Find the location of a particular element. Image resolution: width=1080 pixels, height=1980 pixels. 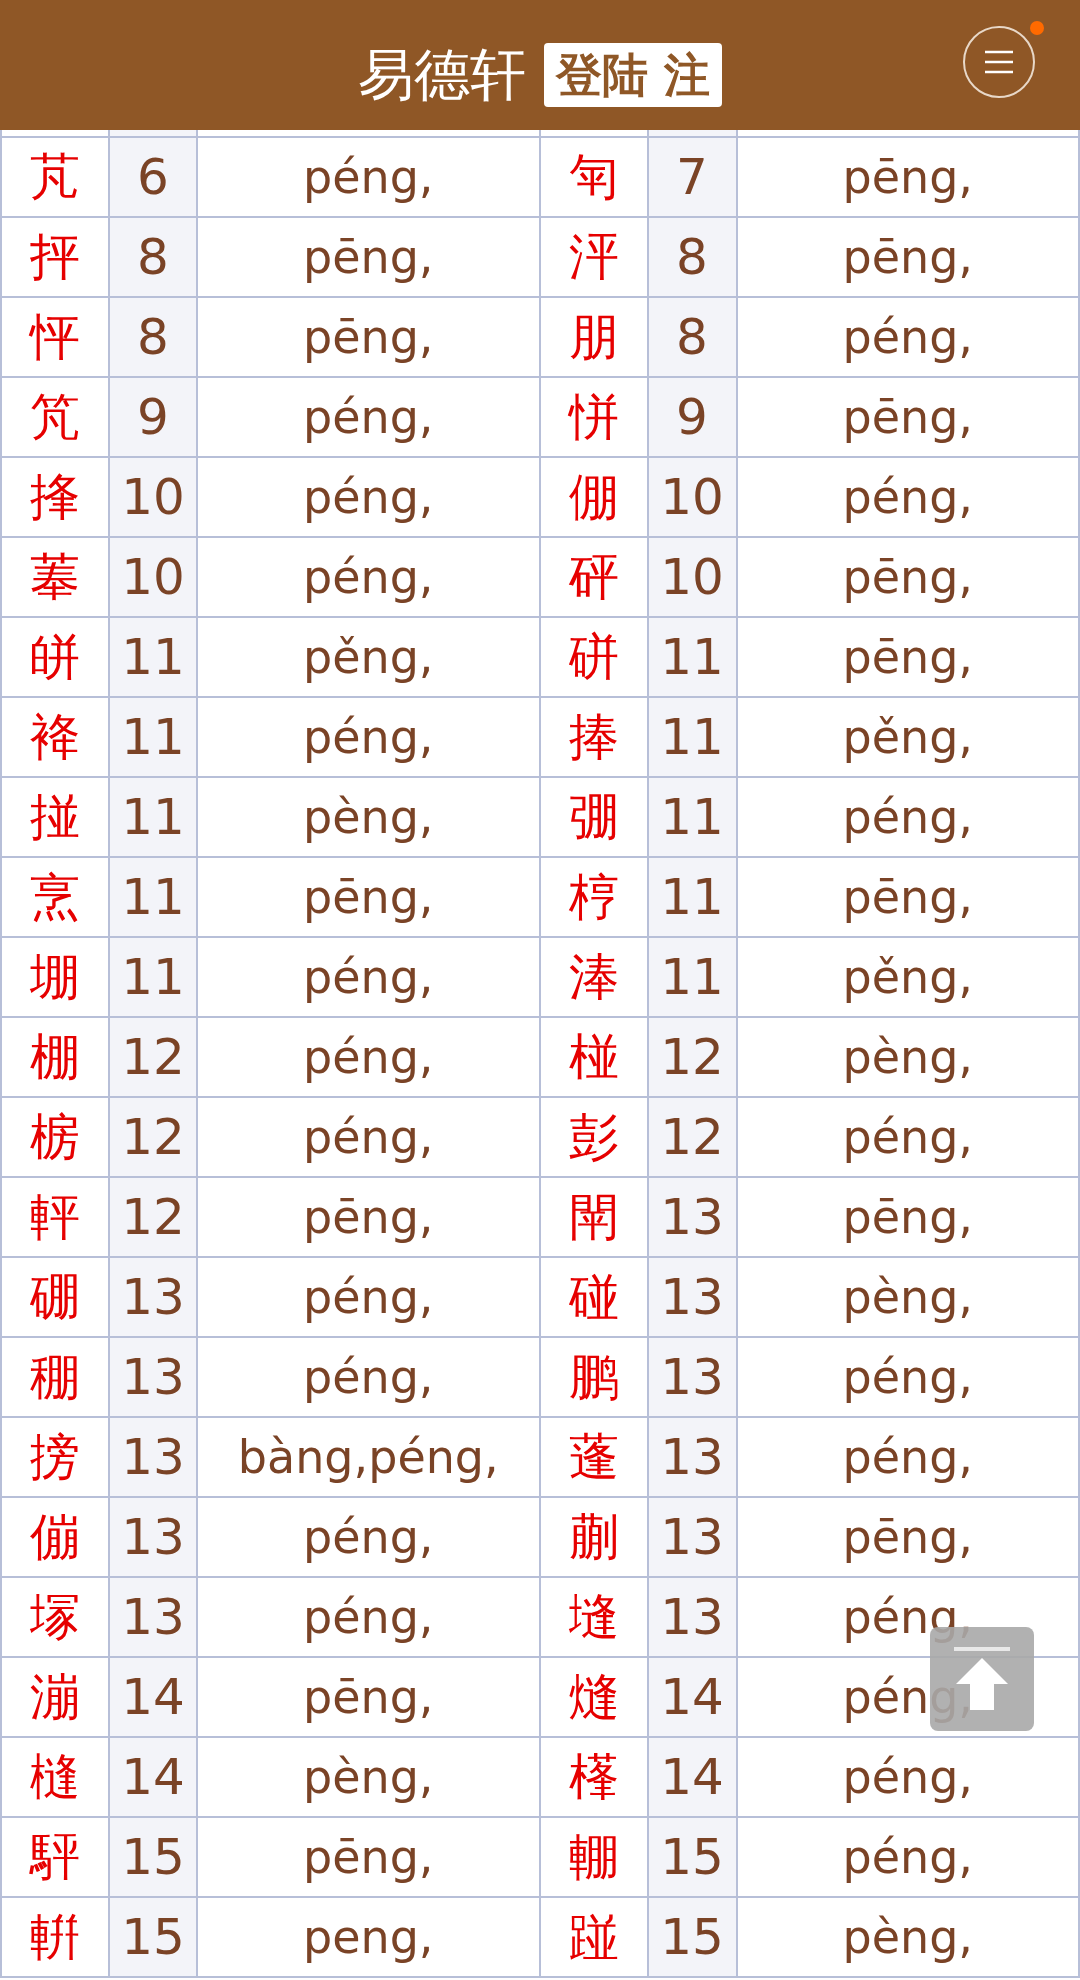

character-cell: 弸 is located at coordinates (593, 817).